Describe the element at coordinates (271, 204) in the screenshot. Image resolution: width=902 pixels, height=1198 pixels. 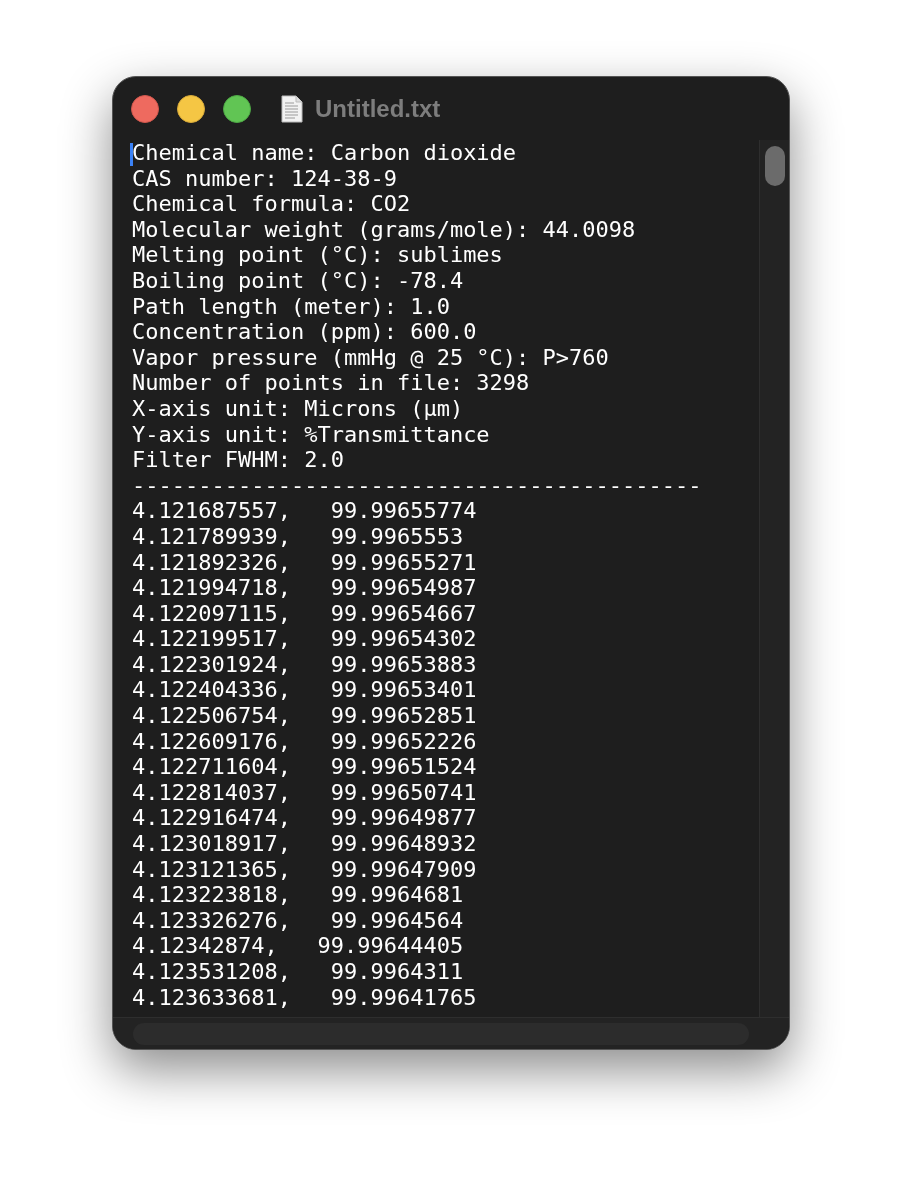
I see `text-line: Chemical formula: CO2` at that location.